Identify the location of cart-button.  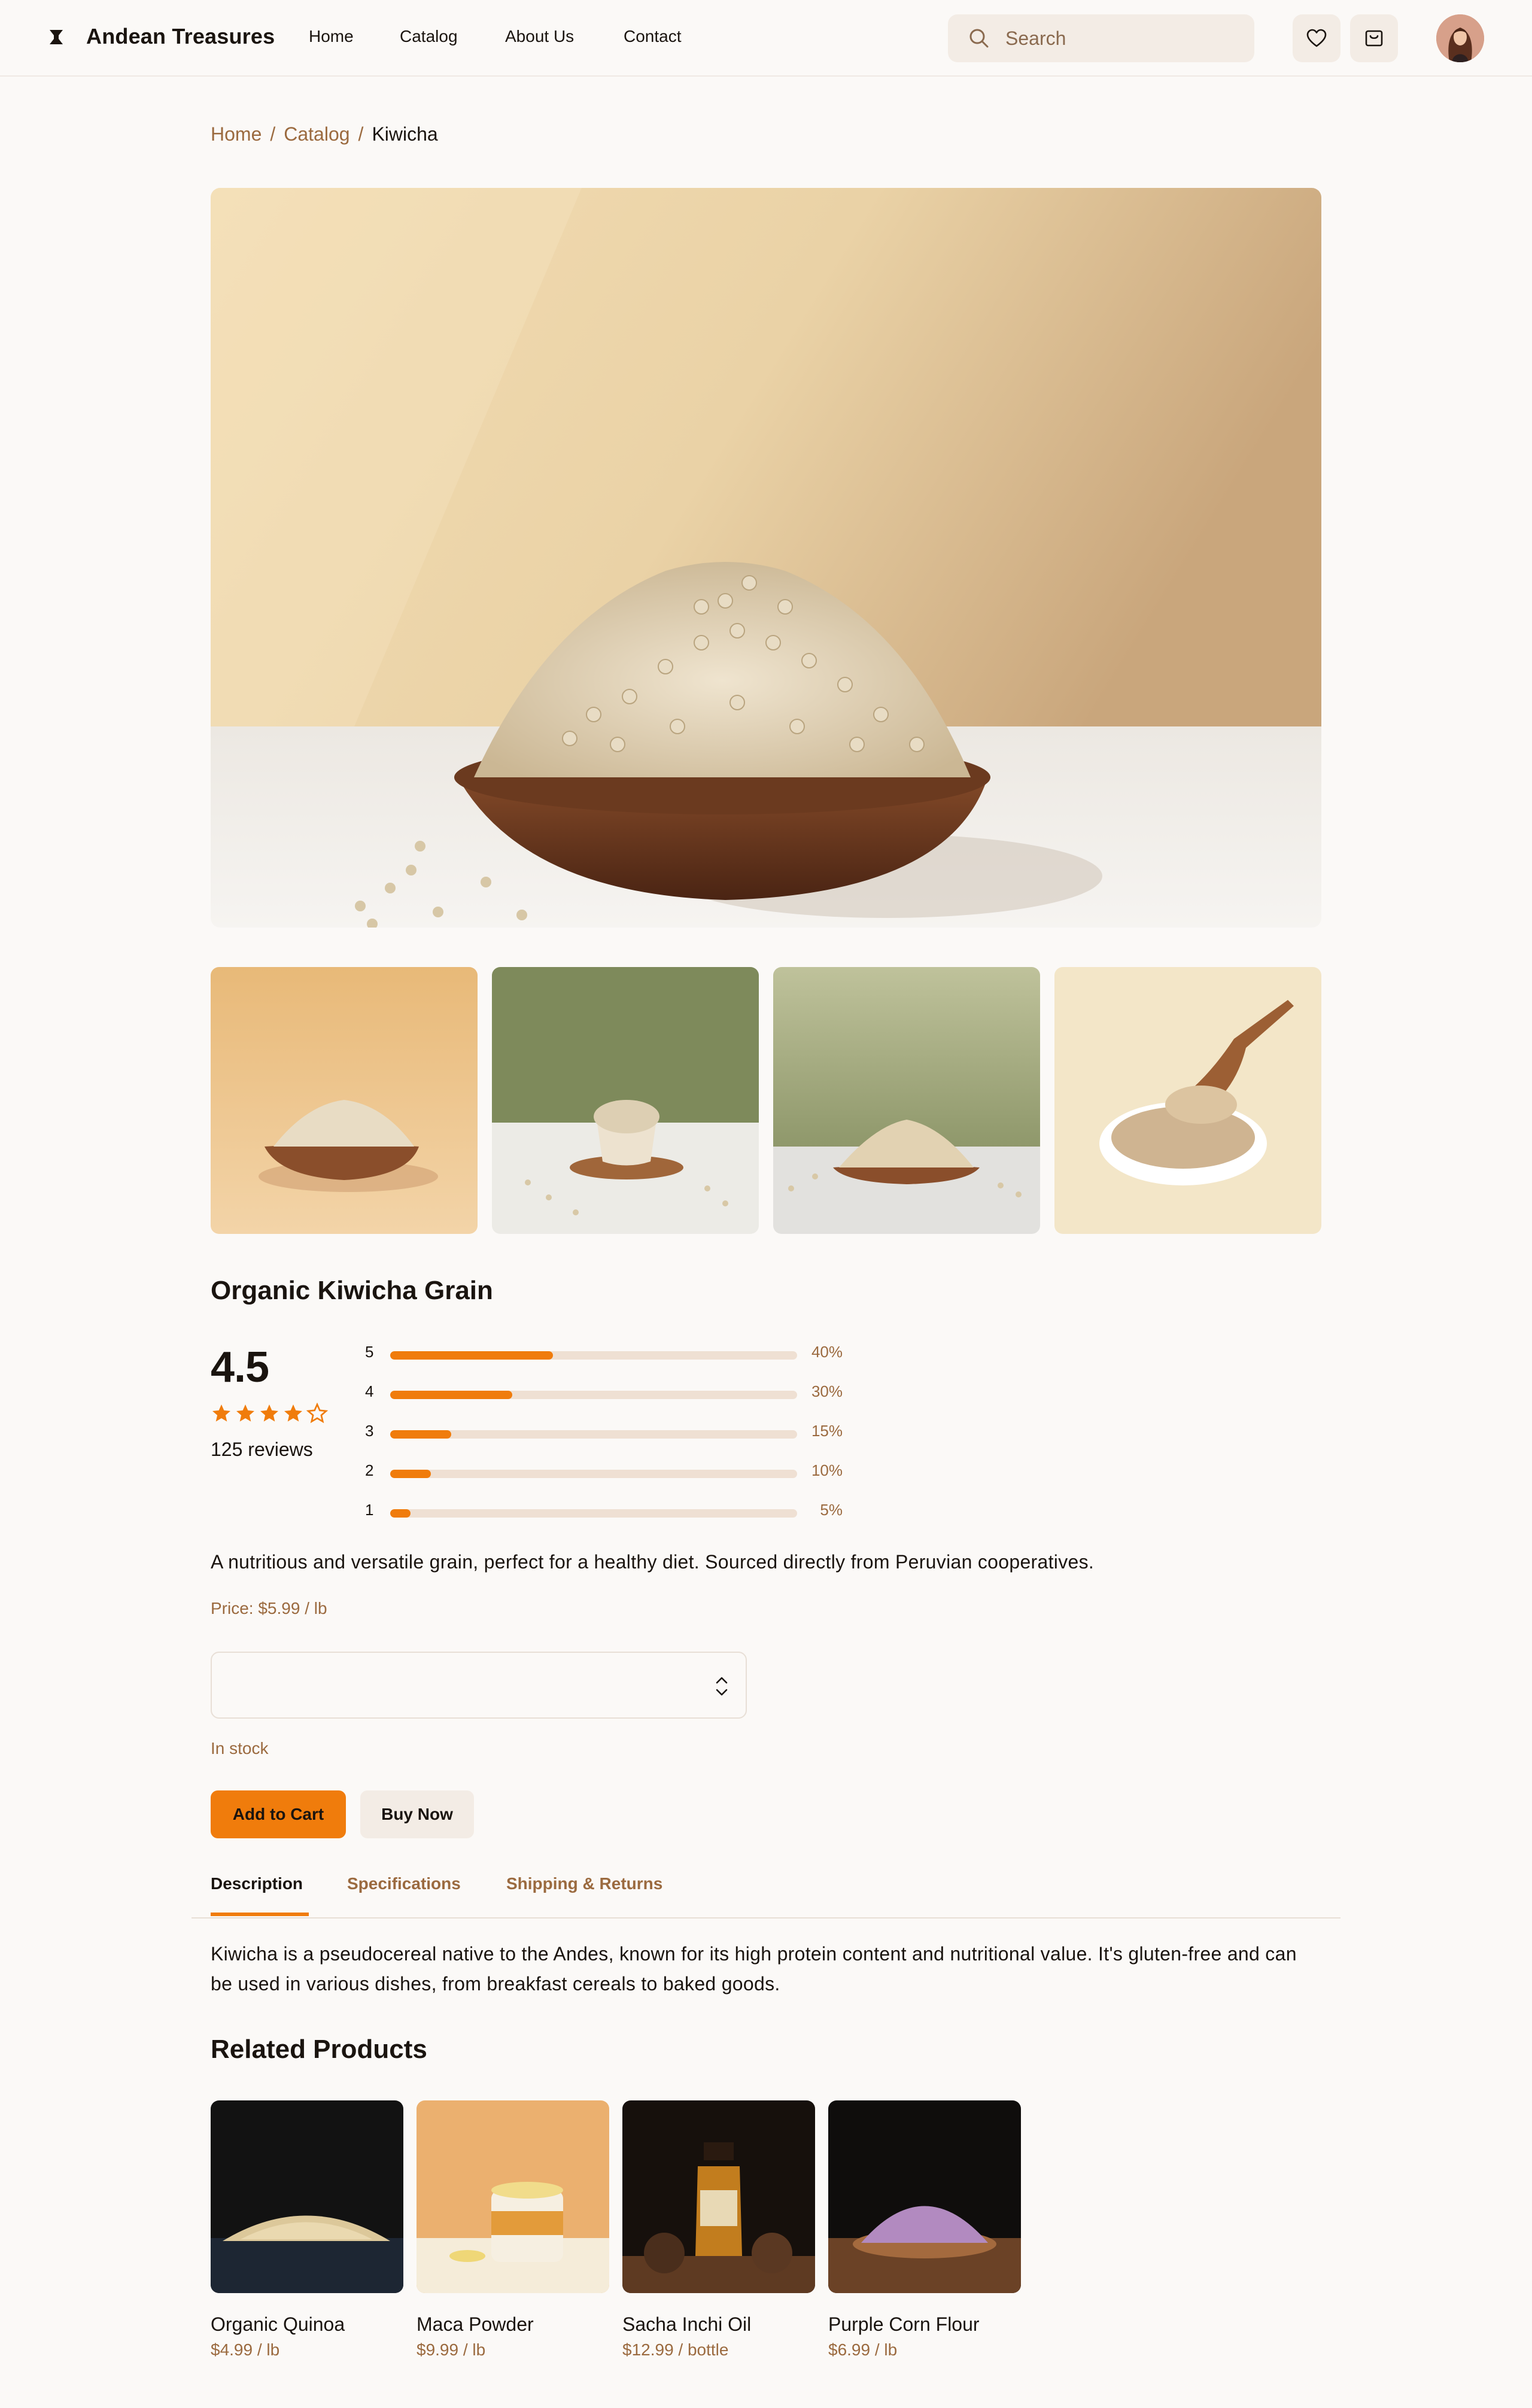
(1374, 38).